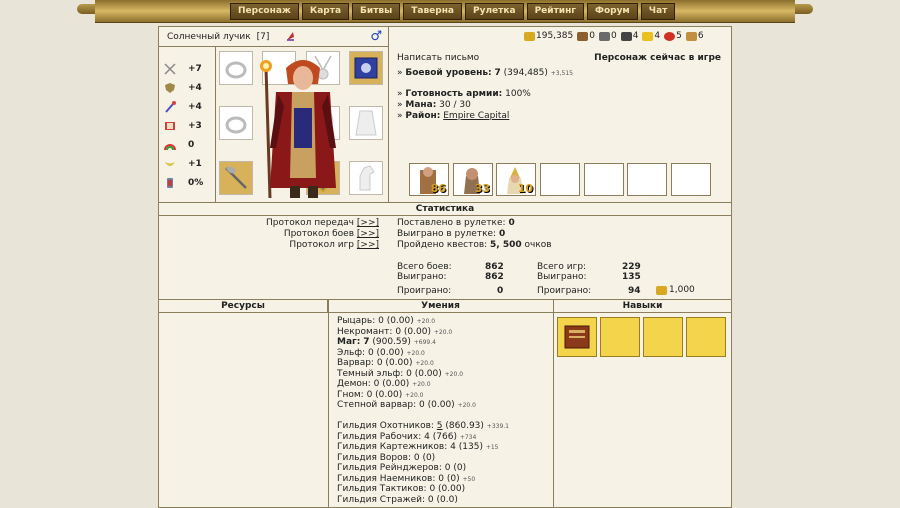 The image size is (900, 508). Describe the element at coordinates (331, 234) in the screenshot. I see `battle-protocol: Протокол боев [>>]` at that location.